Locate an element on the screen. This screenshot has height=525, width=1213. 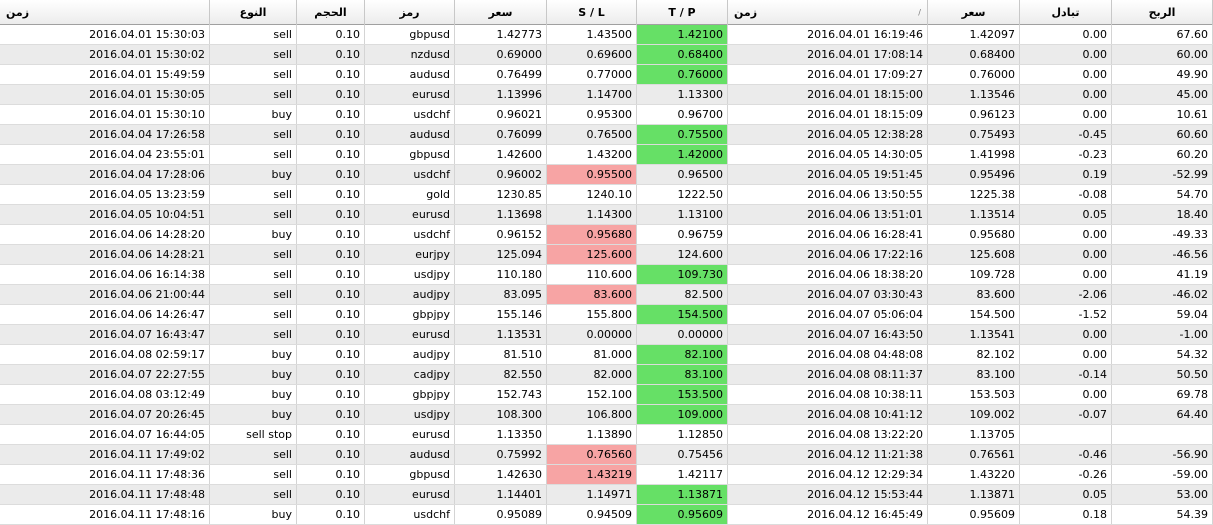
cell-profit: 10.61 is located at coordinates (1162, 114).